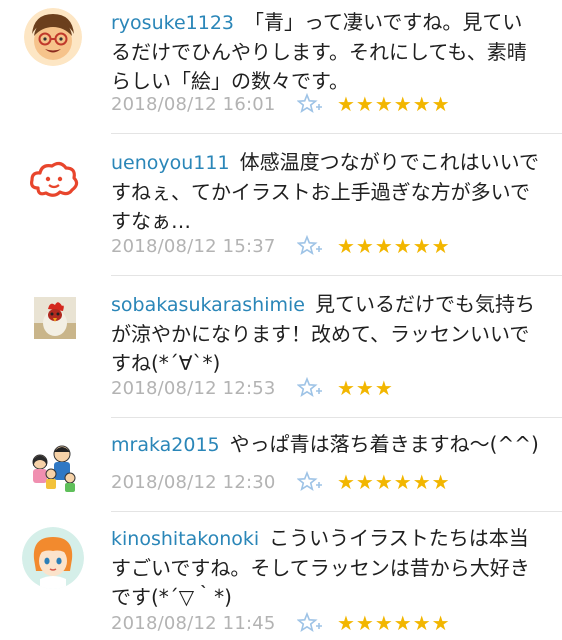  I want to click on comment-meta: 2018/08/12 15:37 ★★★★★★, so click(281, 246).